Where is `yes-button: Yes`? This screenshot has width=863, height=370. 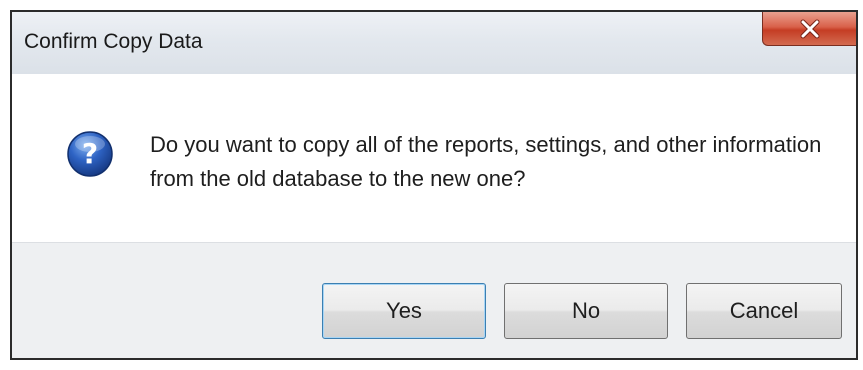
yes-button: Yes is located at coordinates (404, 311).